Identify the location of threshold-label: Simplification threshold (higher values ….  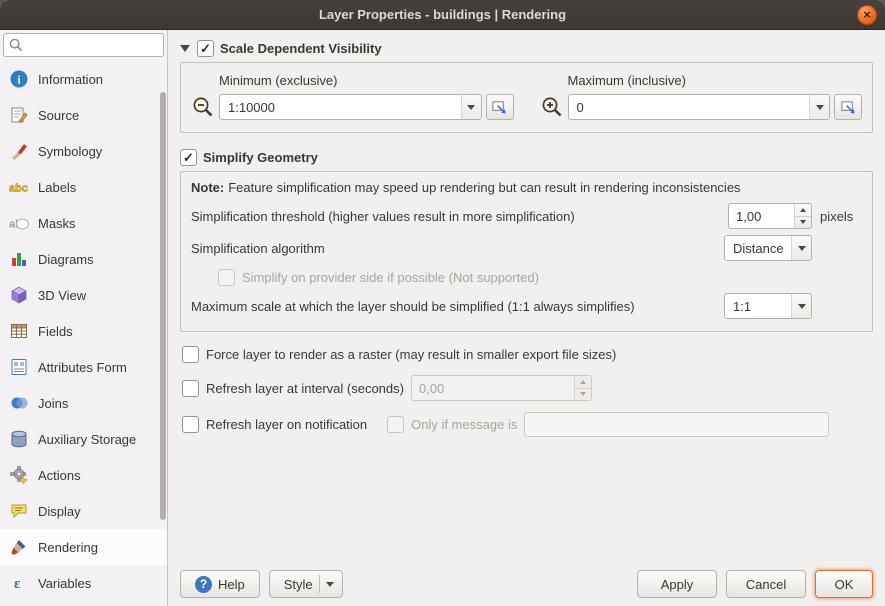
(383, 216).